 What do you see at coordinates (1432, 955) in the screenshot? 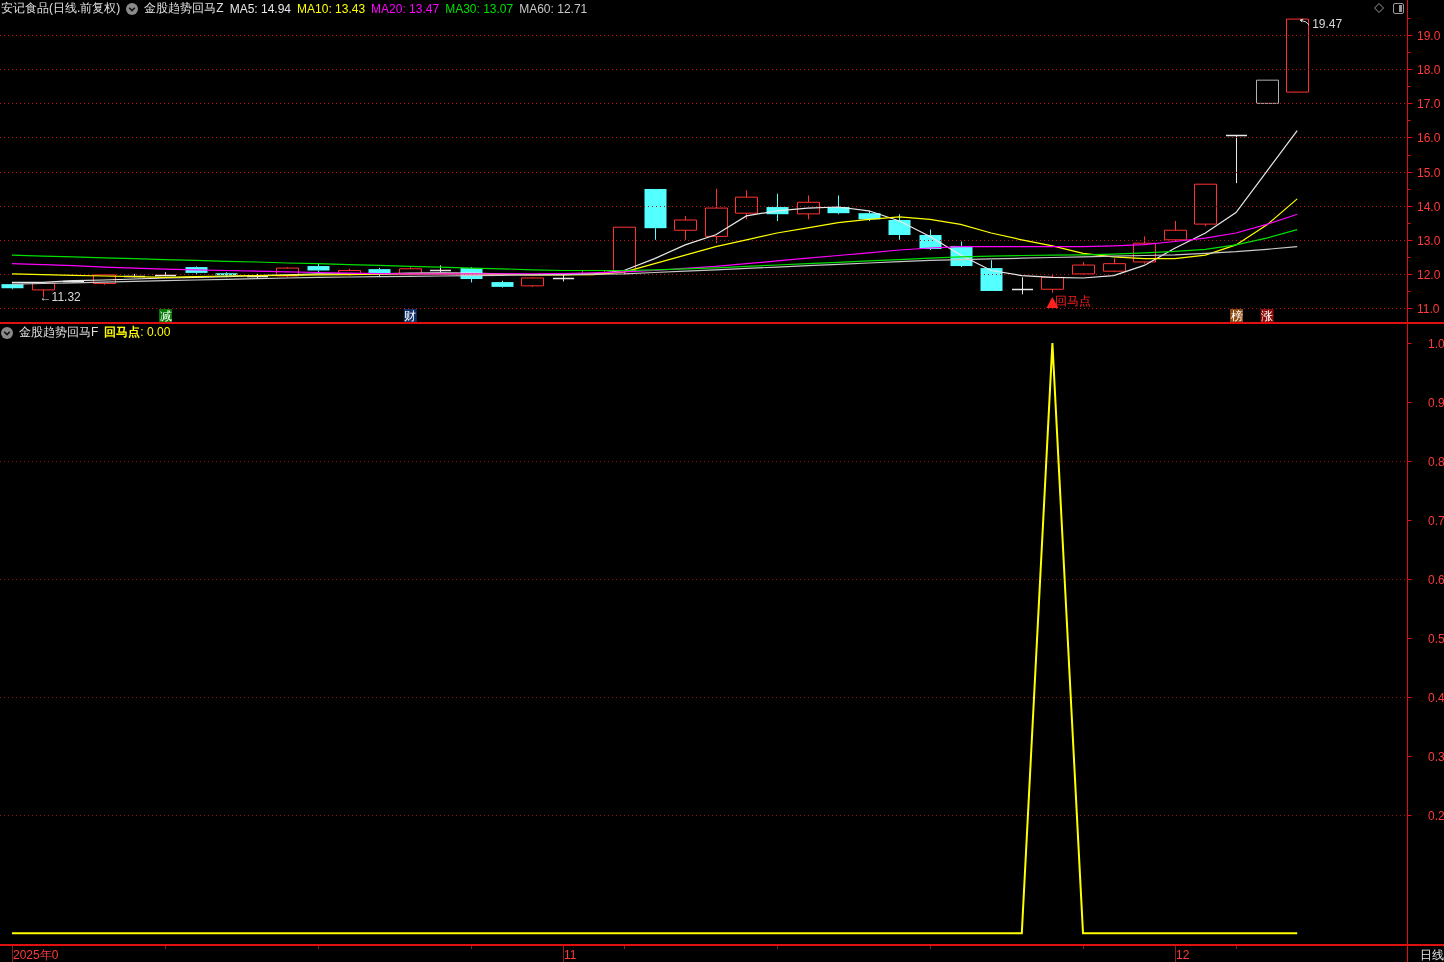
I see `period-label: 日线` at bounding box center [1432, 955].